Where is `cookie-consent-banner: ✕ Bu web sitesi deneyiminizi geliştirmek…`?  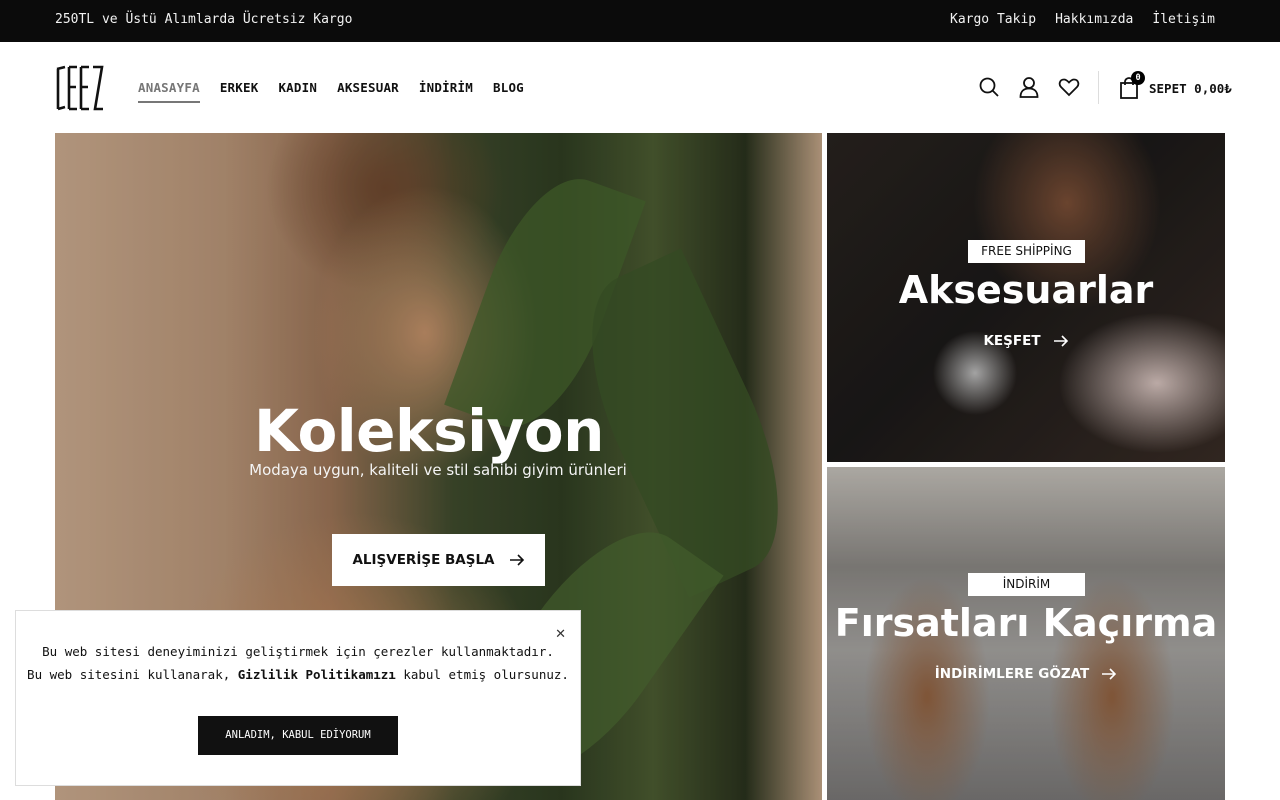 cookie-consent-banner: ✕ Bu web sitesi deneyiminizi geliştirmek… is located at coordinates (298, 698).